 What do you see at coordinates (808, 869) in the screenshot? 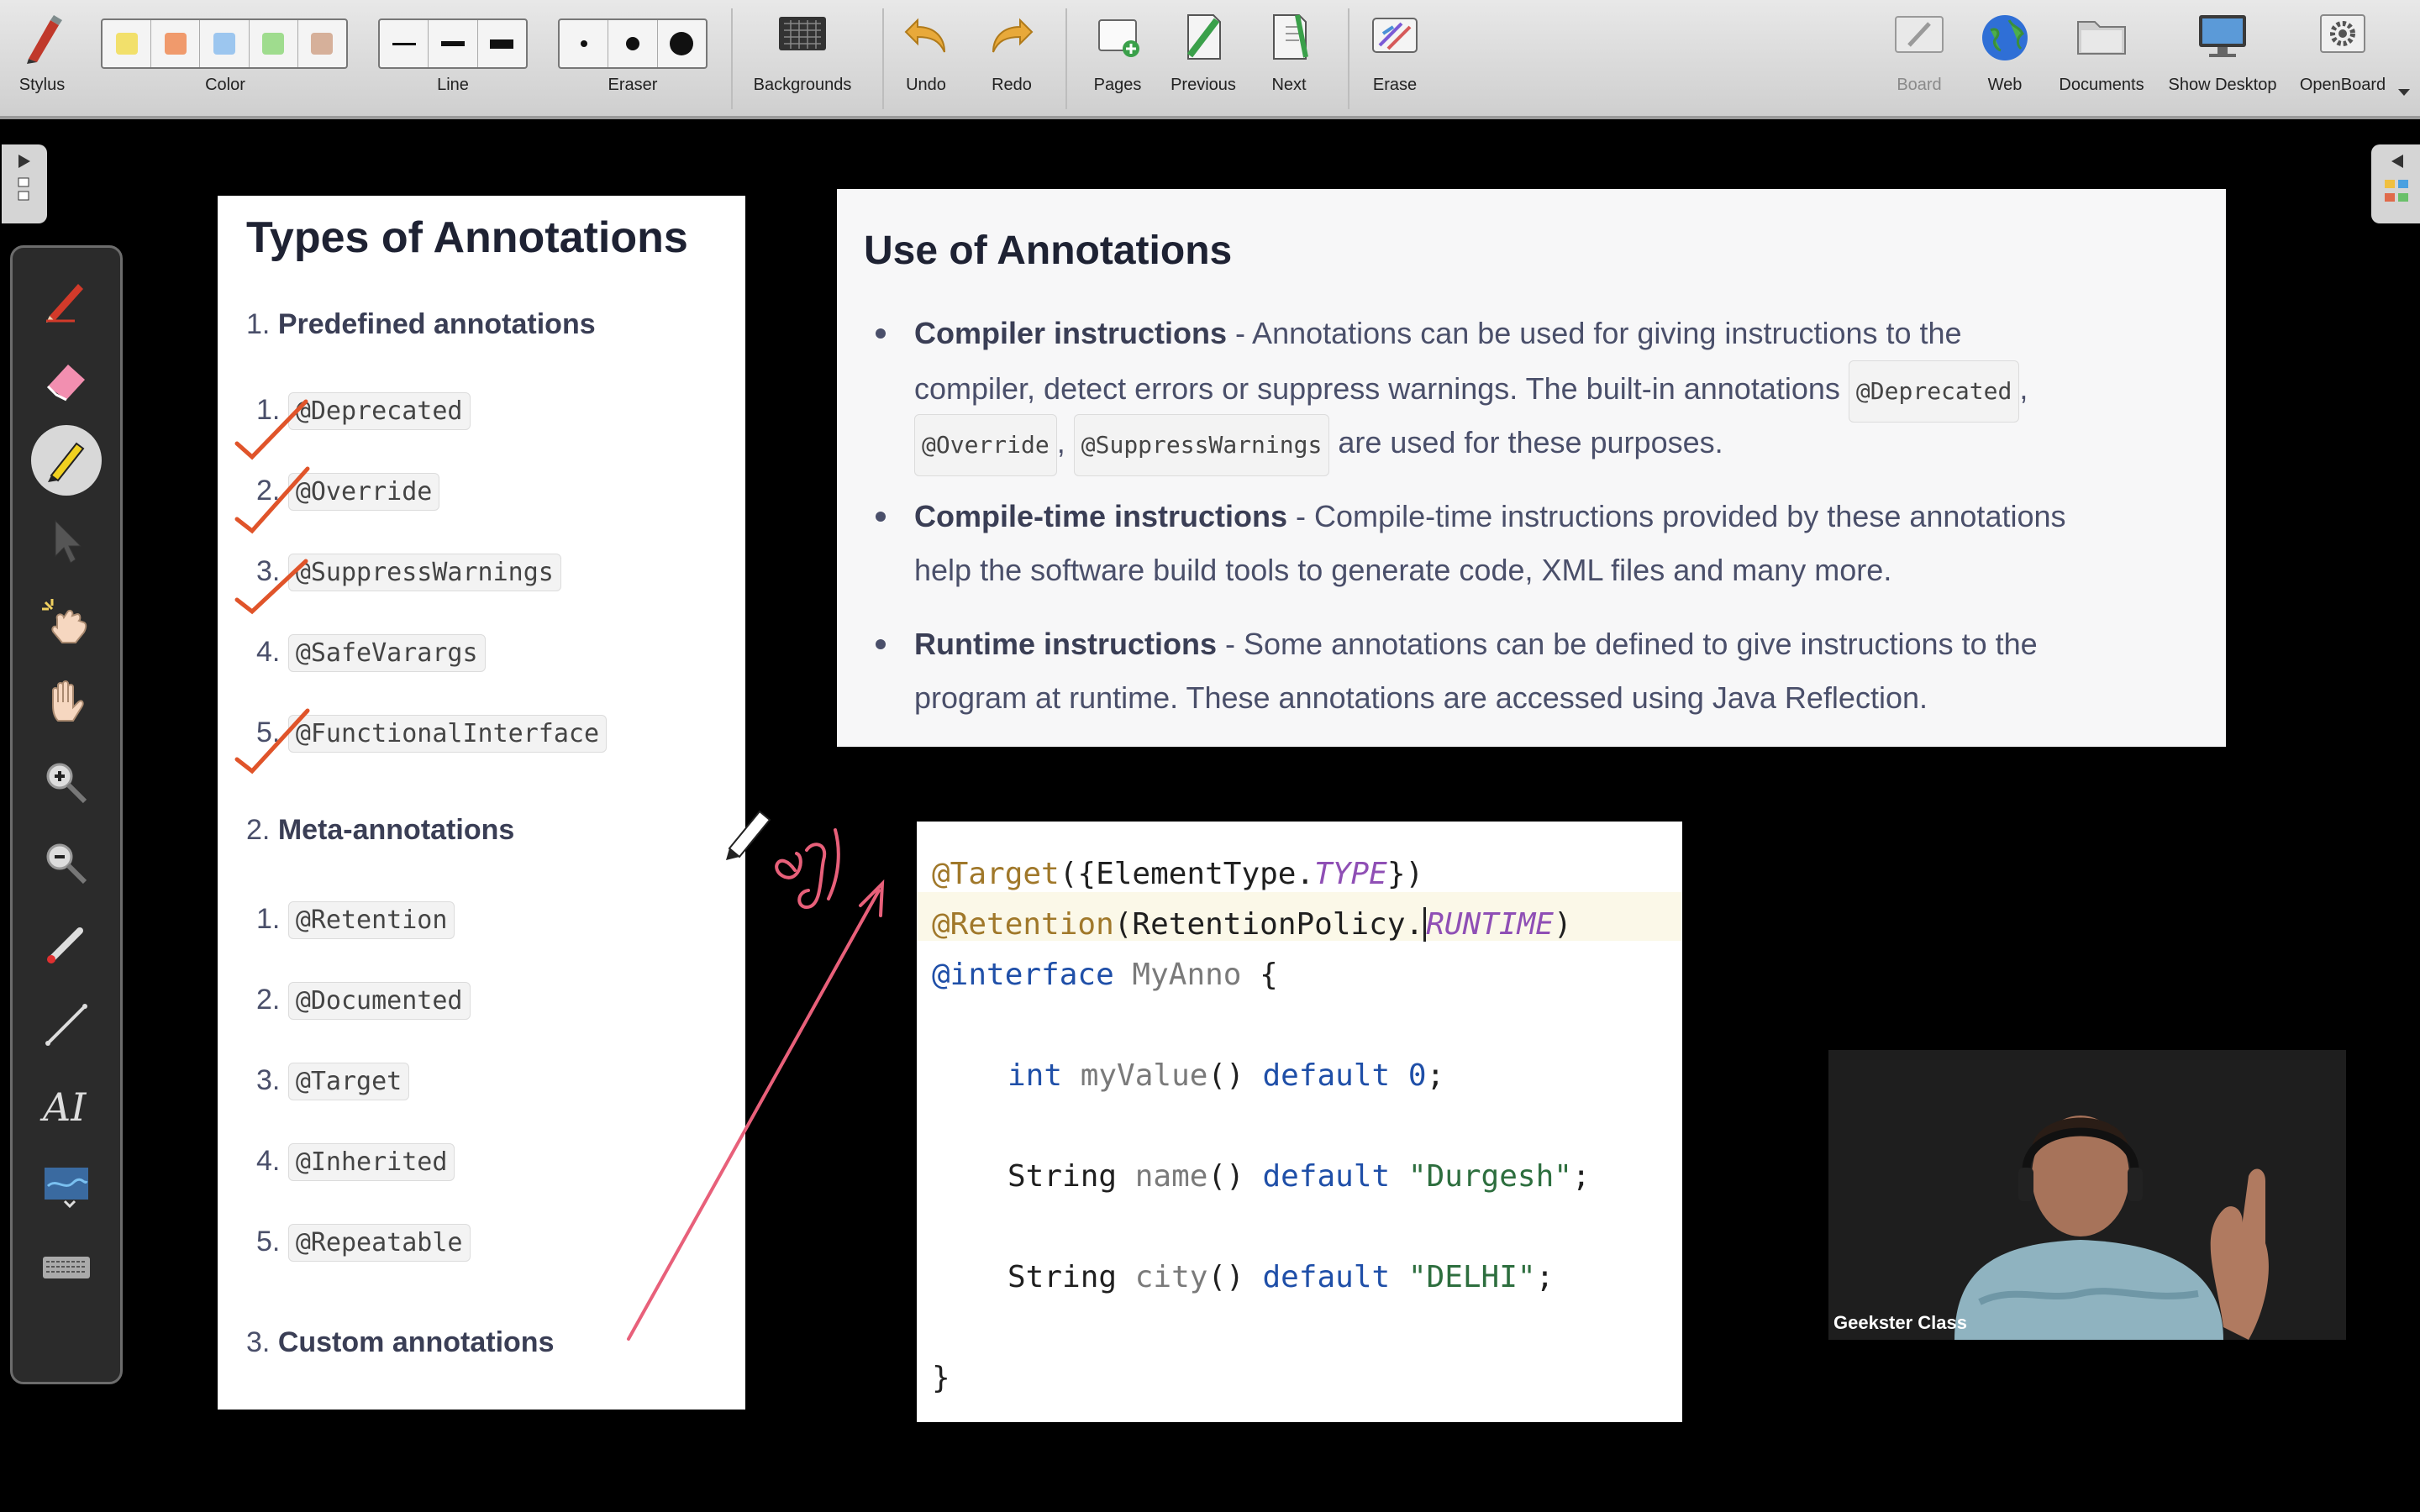
I see `eg-handwriting` at bounding box center [808, 869].